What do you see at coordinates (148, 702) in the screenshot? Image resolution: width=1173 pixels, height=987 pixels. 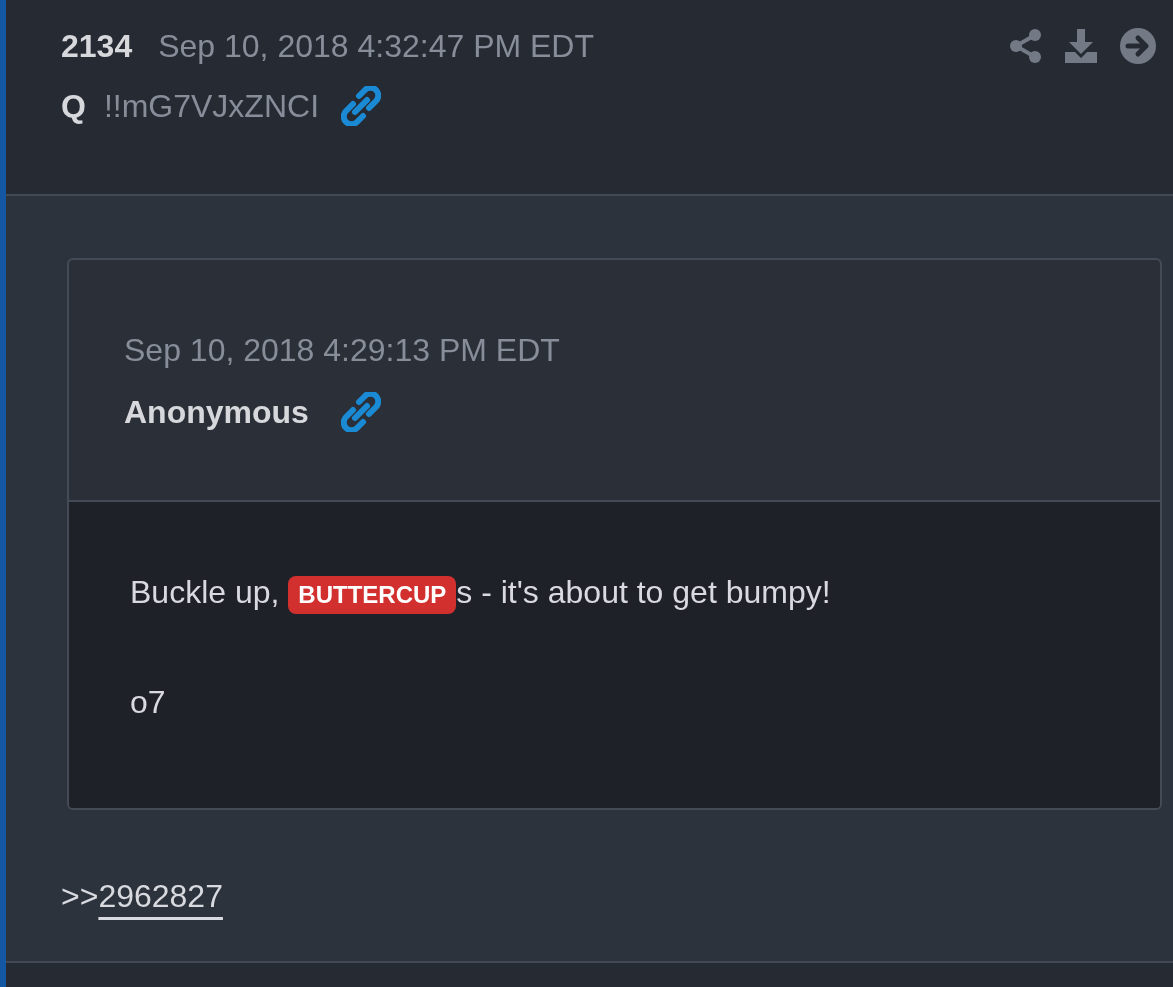 I see `message-text: o7` at bounding box center [148, 702].